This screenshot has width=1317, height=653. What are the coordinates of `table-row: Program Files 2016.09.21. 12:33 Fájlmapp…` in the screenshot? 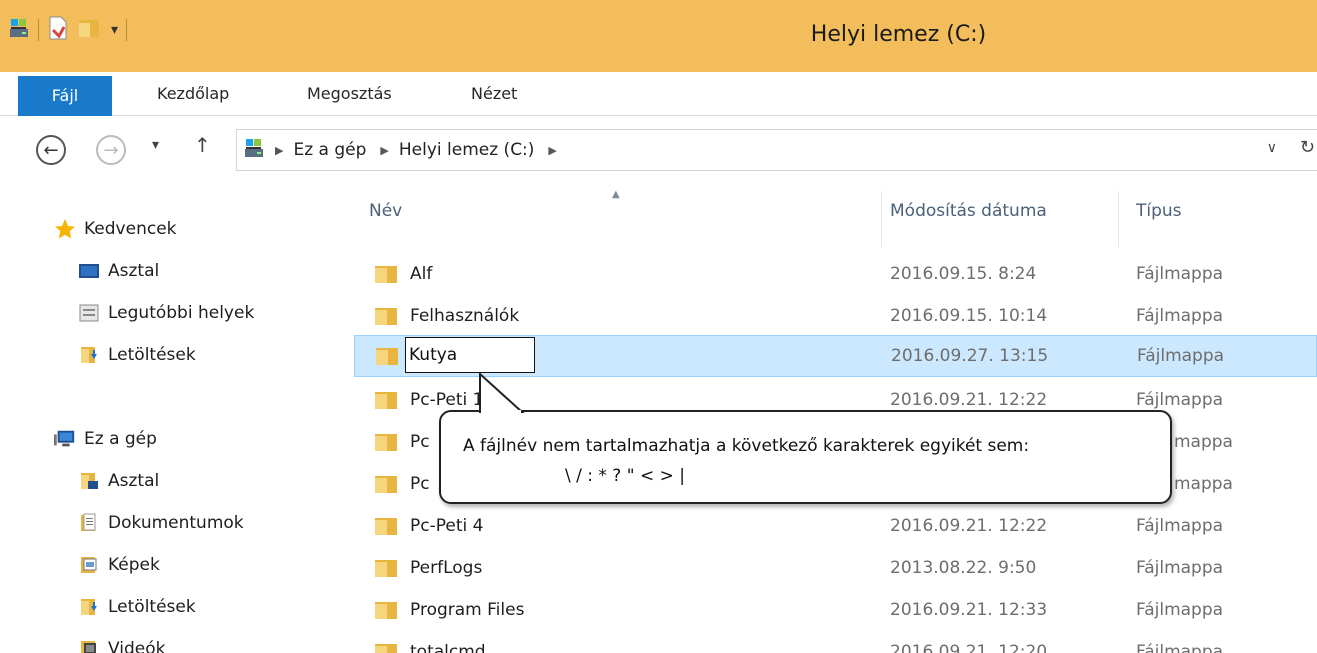 It's located at (835, 610).